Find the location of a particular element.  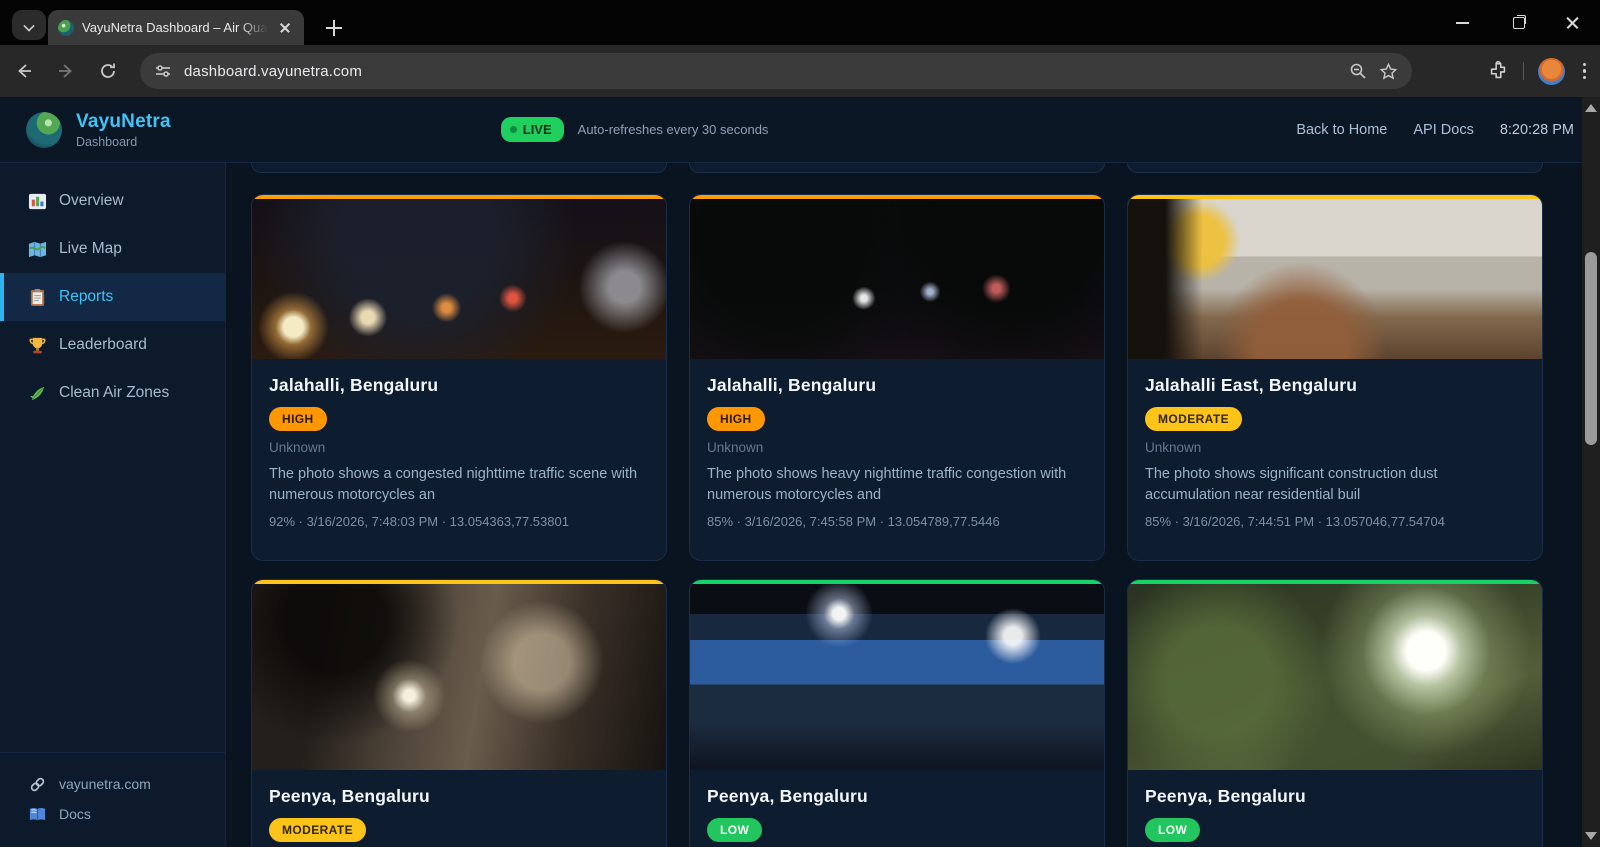

toolbar-divider is located at coordinates (1523, 71).